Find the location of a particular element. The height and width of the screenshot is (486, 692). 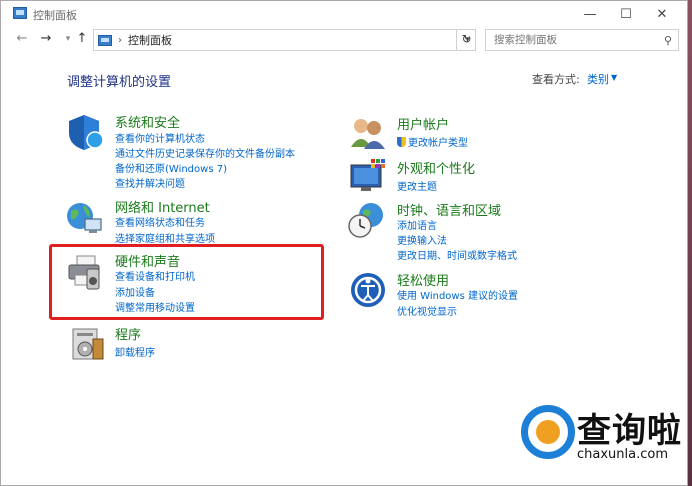

category-title-appearance: 外观和个性化 is located at coordinates (436, 167).